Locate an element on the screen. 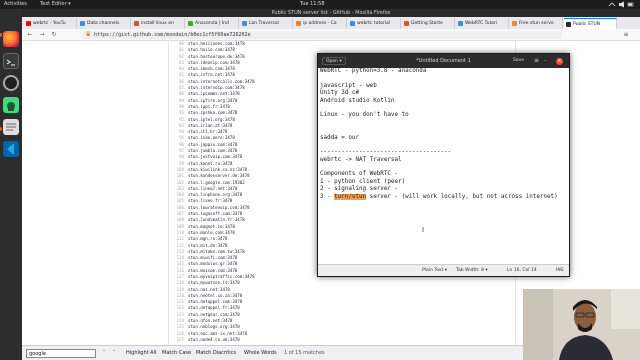 The width and height of the screenshot is (640, 360). minimize-icon: – is located at coordinates (545, 61).